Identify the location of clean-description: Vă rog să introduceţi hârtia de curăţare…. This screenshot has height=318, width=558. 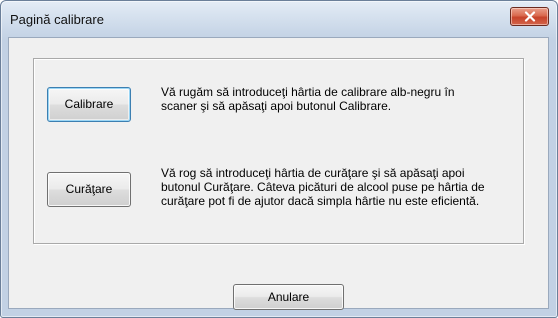
(323, 187).